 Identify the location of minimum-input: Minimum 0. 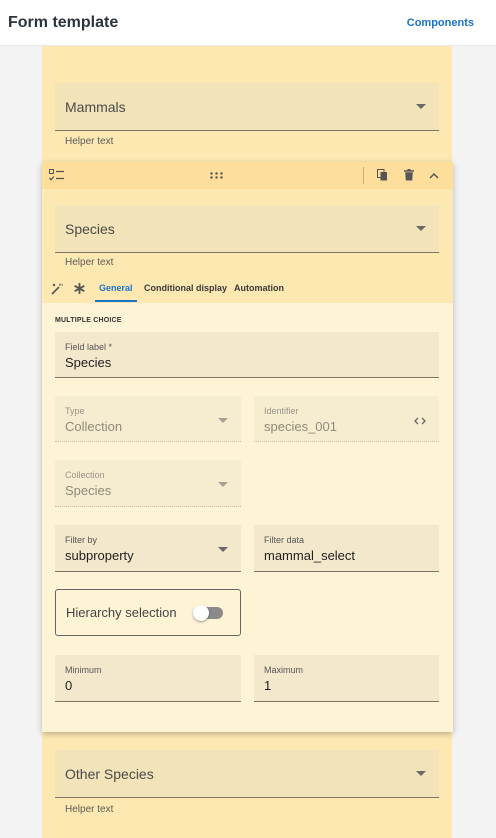
(148, 678).